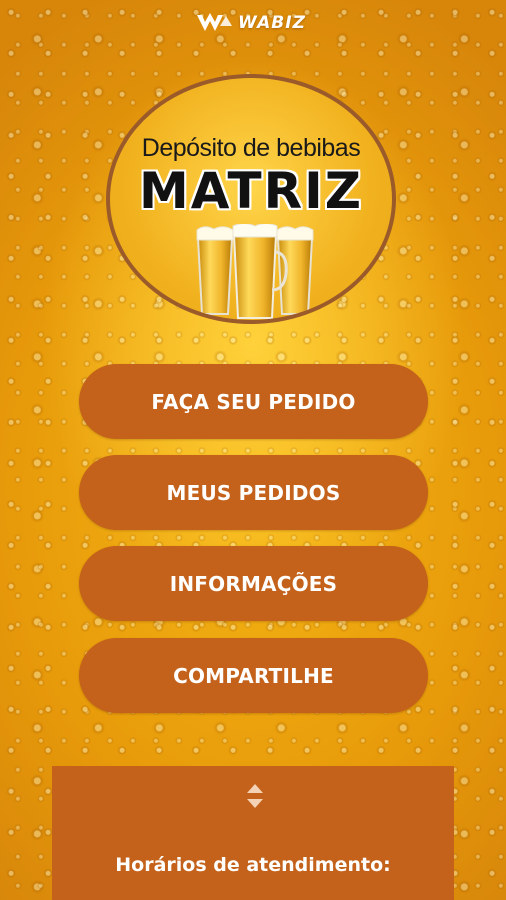 The height and width of the screenshot is (900, 506). Describe the element at coordinates (253, 865) in the screenshot. I see `hours-title: Horários de atendimento:` at that location.